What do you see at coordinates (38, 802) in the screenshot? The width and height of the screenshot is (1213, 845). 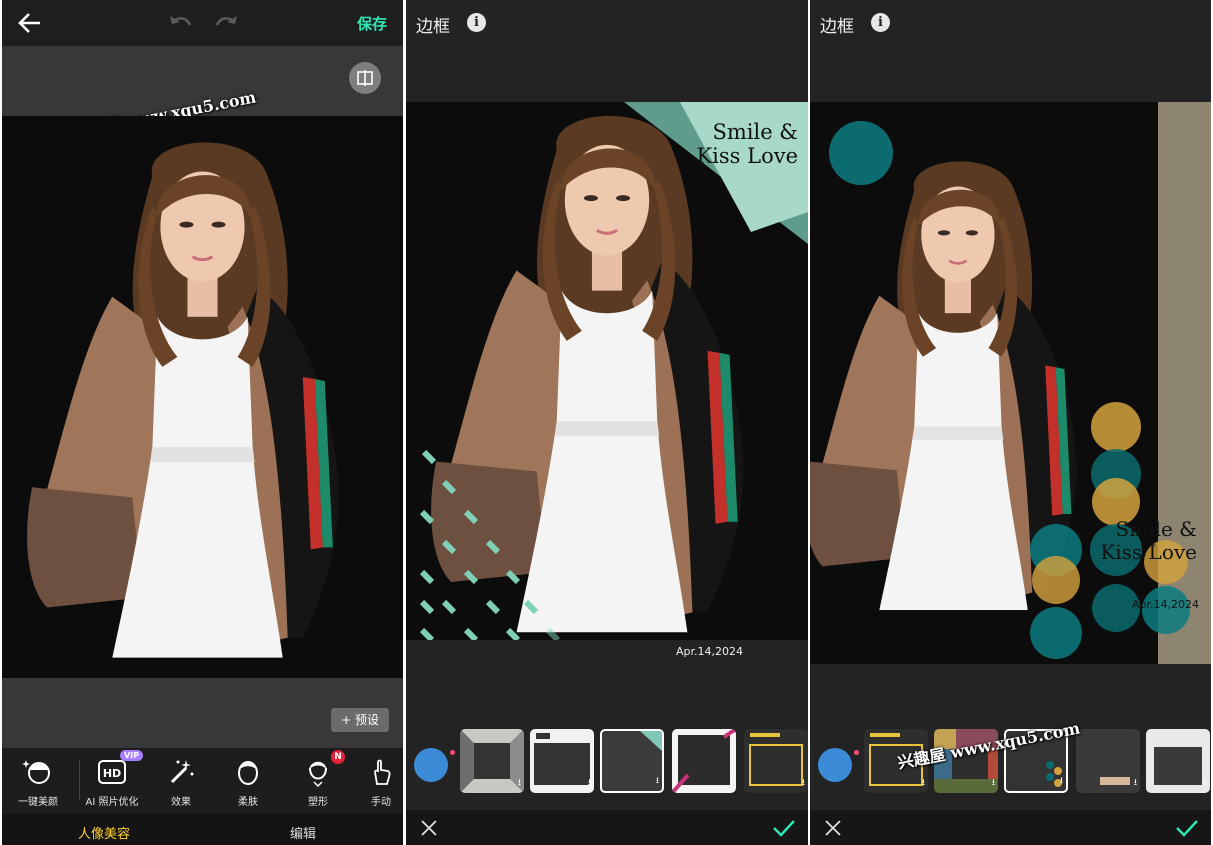 I see `tool-label: 一键美颜` at bounding box center [38, 802].